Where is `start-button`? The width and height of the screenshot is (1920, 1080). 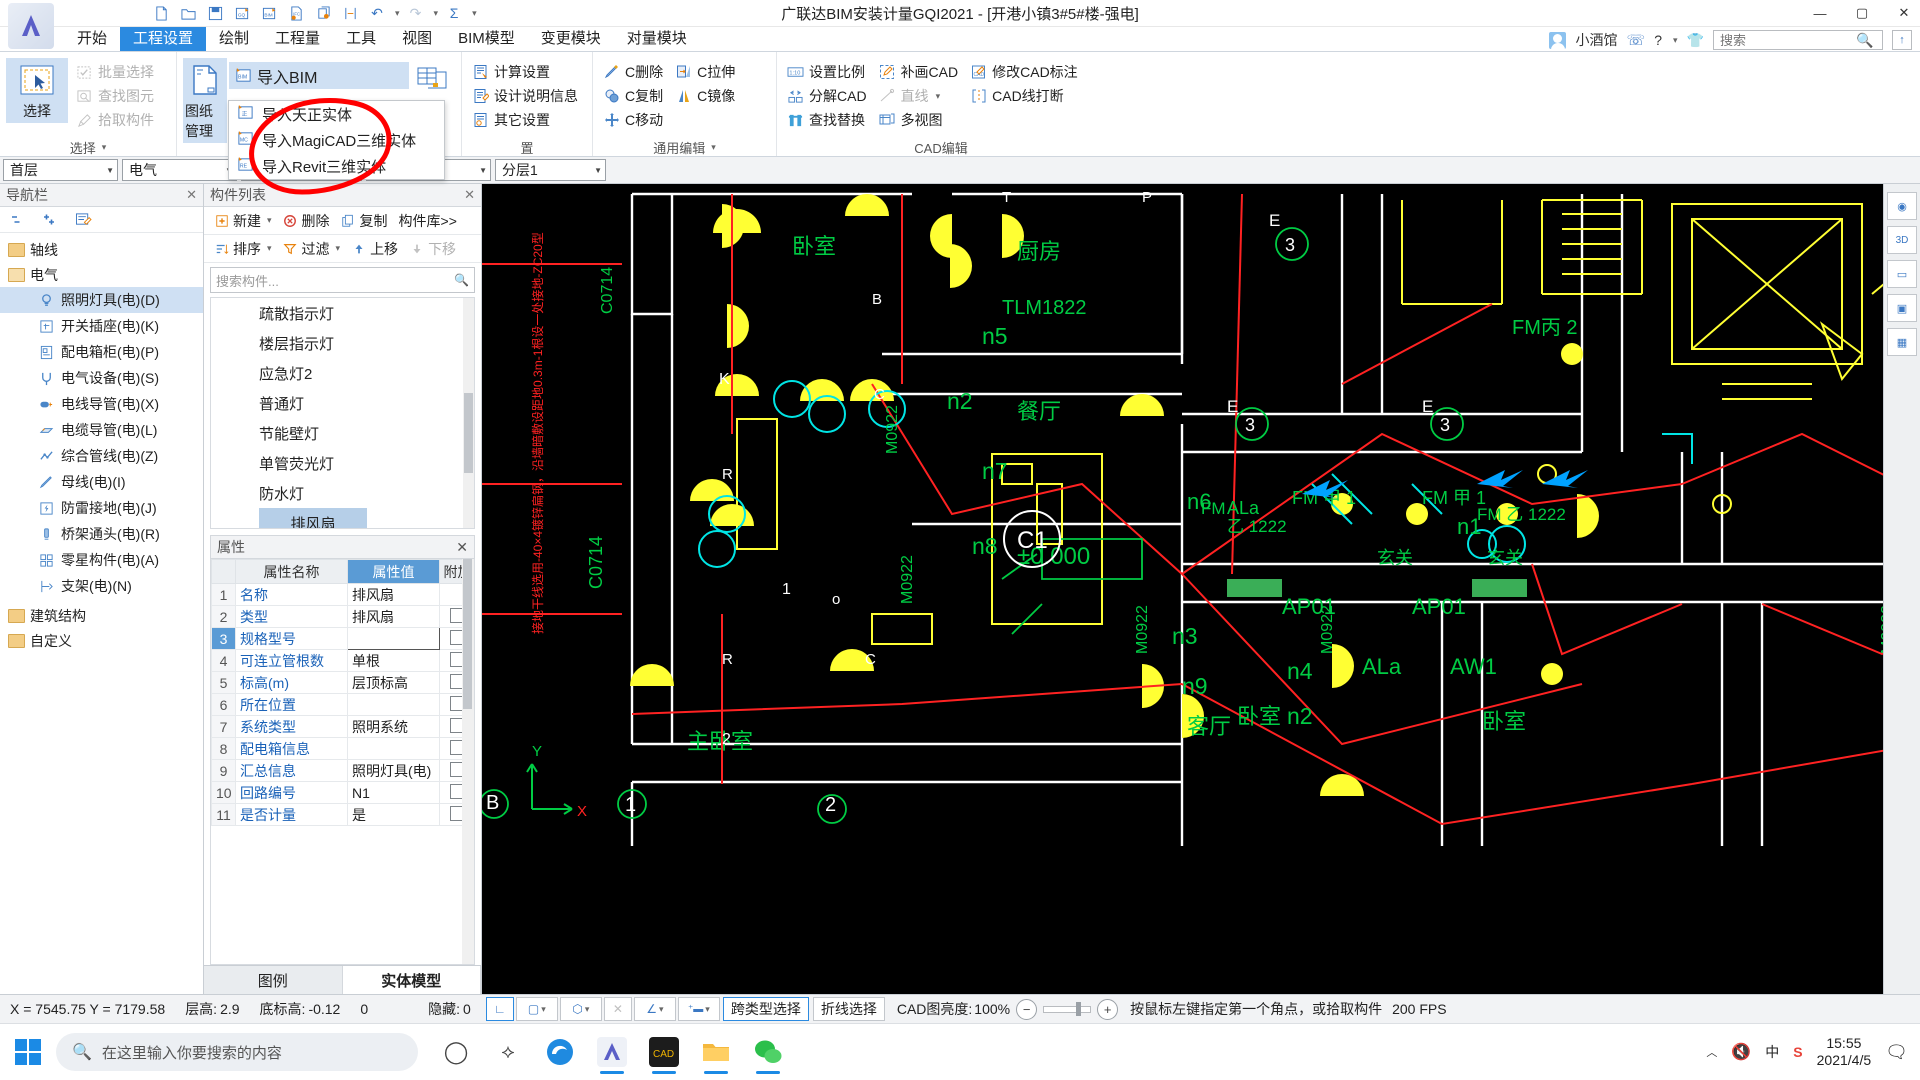
start-button is located at coordinates (28, 1052).